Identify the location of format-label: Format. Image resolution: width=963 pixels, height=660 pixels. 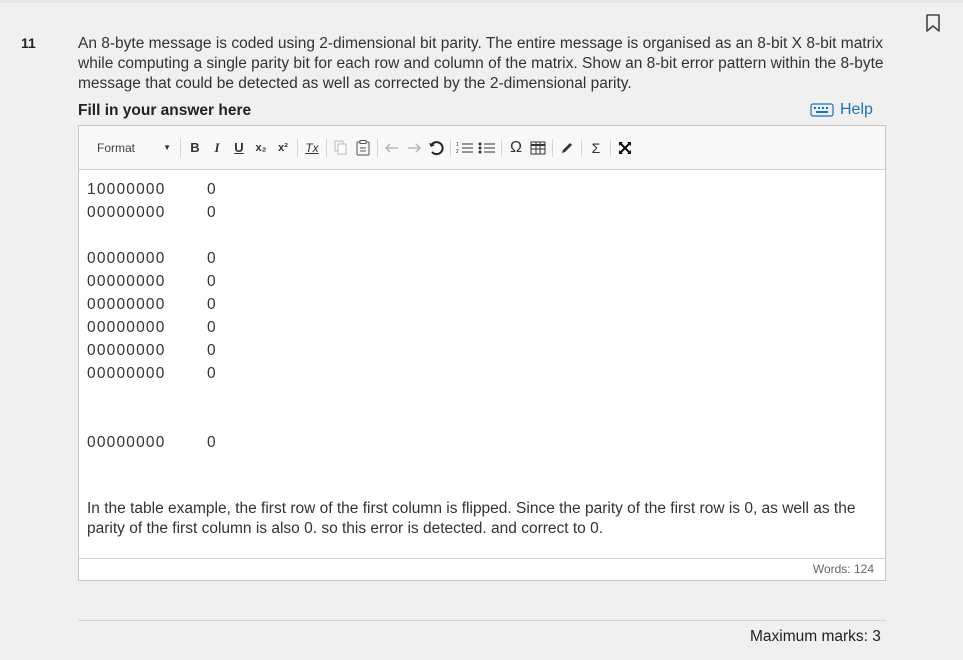
(116, 147).